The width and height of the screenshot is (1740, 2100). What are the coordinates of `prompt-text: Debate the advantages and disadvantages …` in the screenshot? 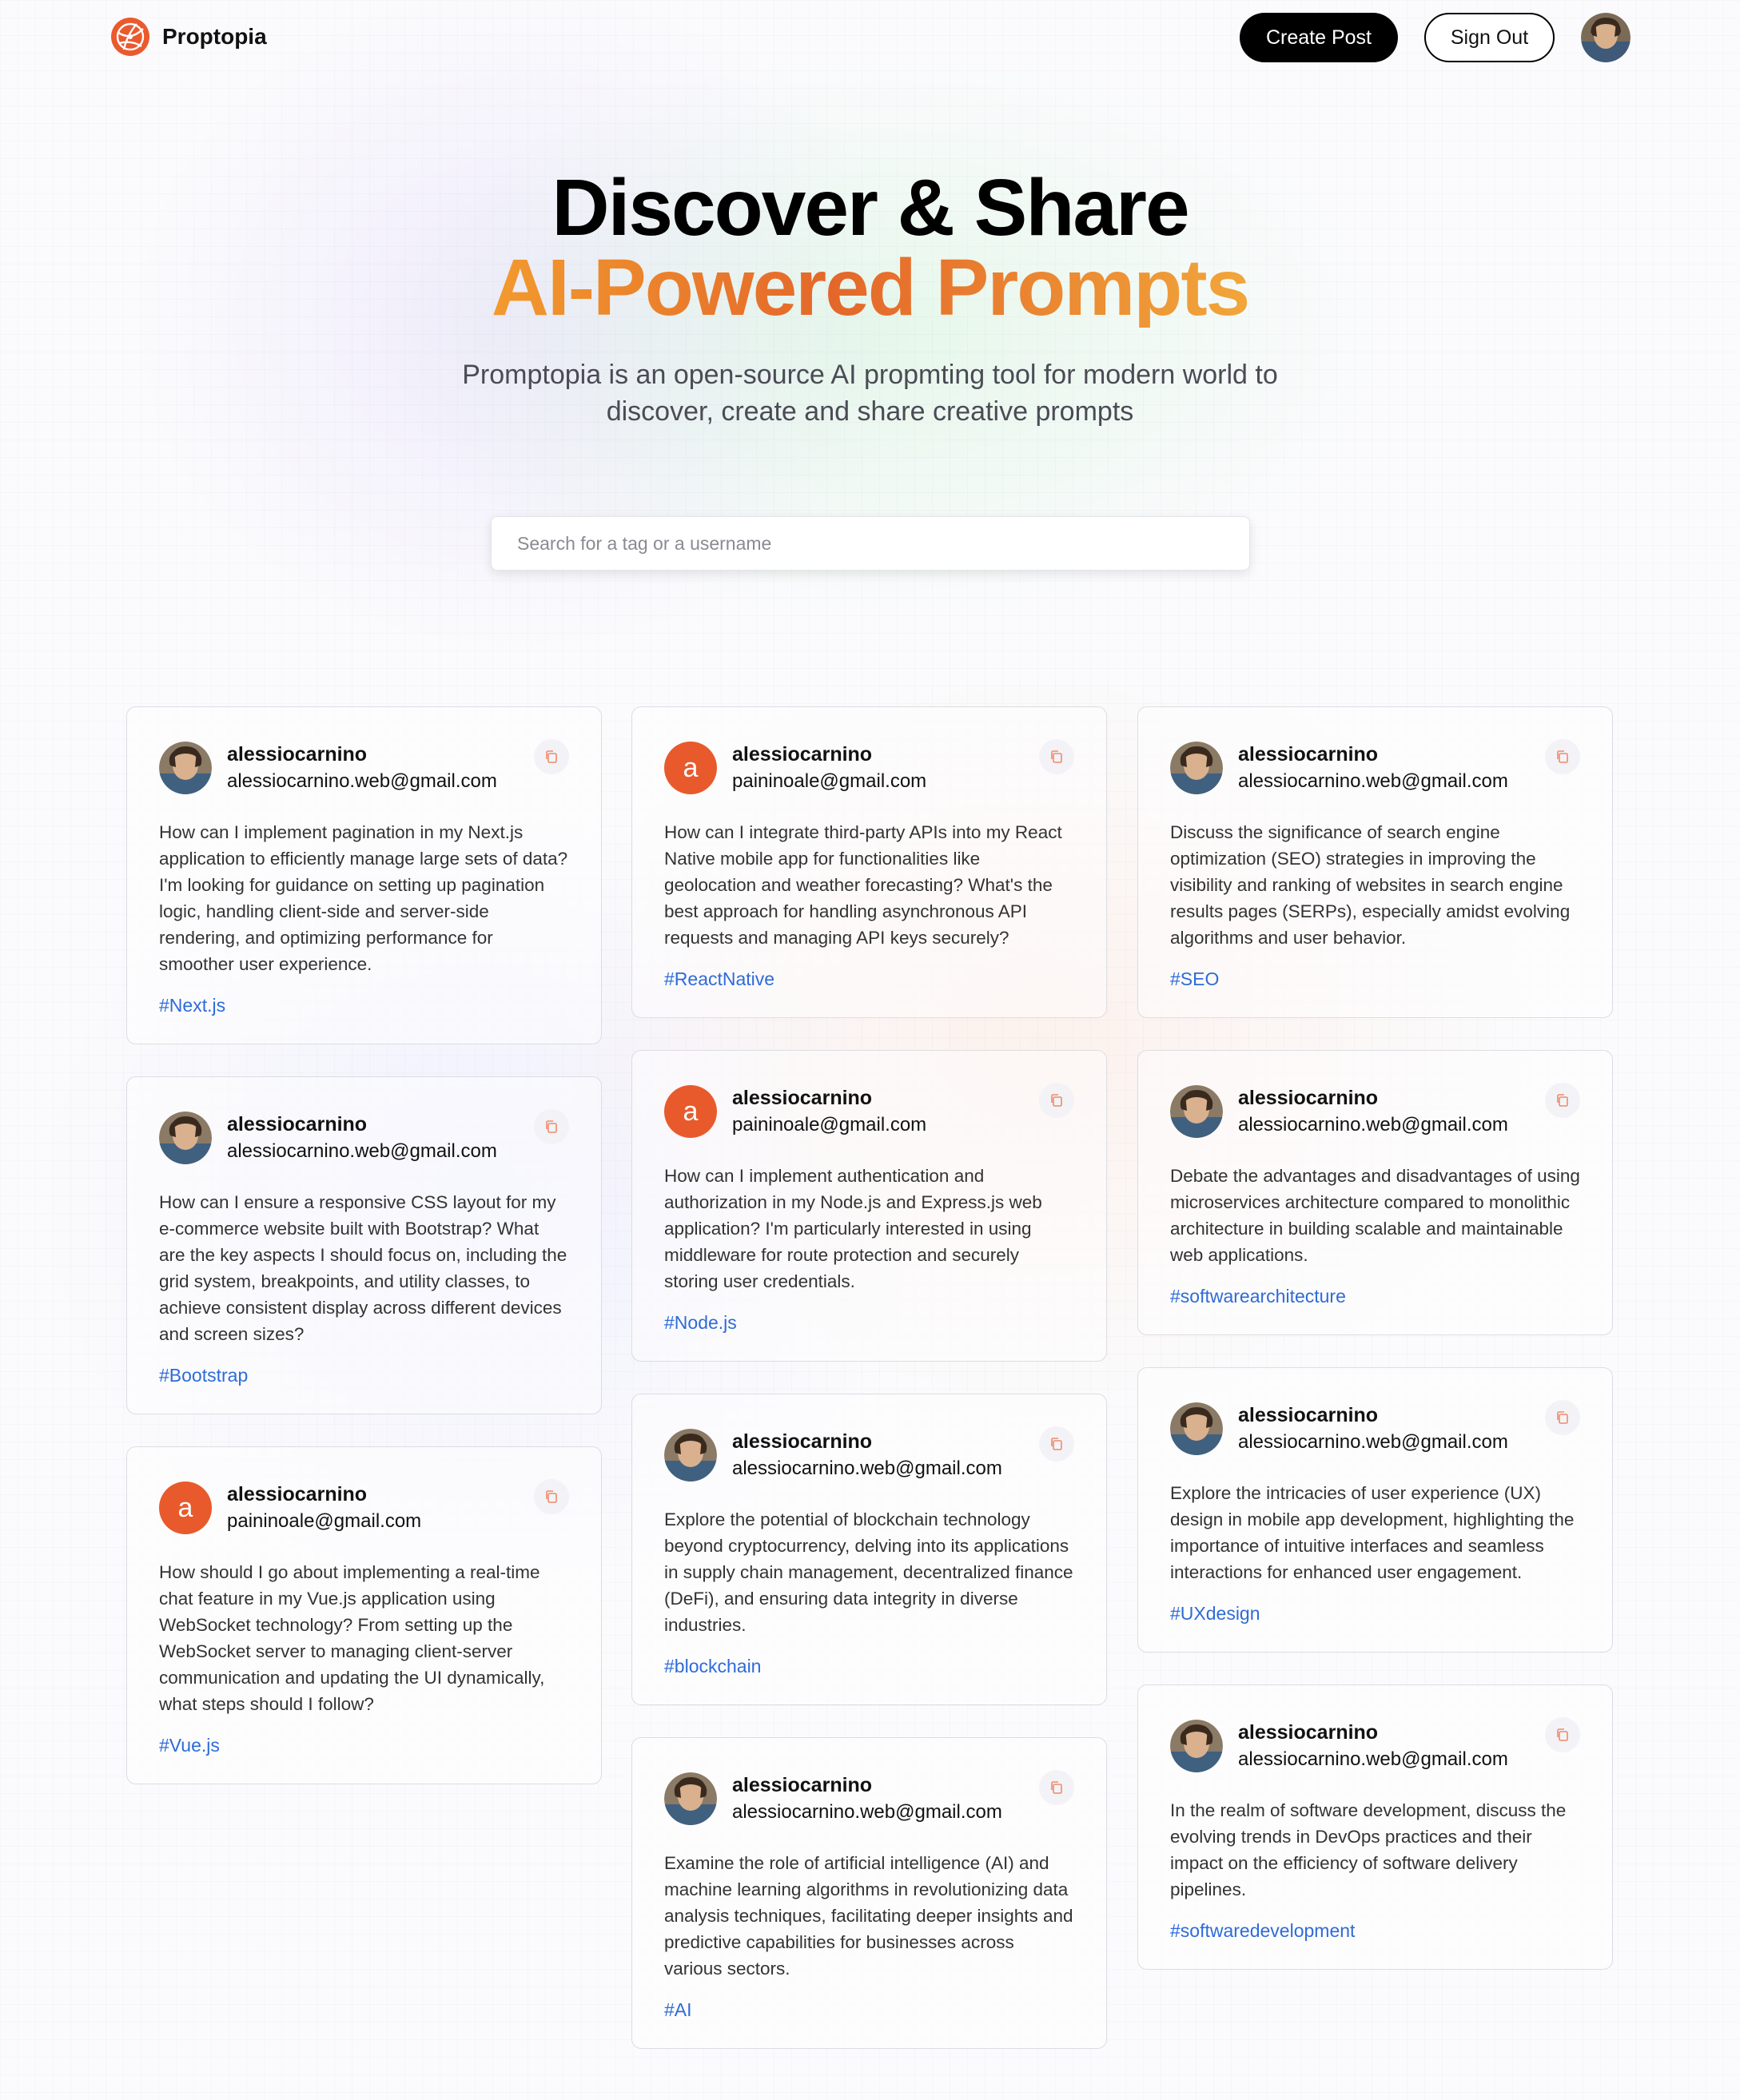 It's located at (1375, 1215).